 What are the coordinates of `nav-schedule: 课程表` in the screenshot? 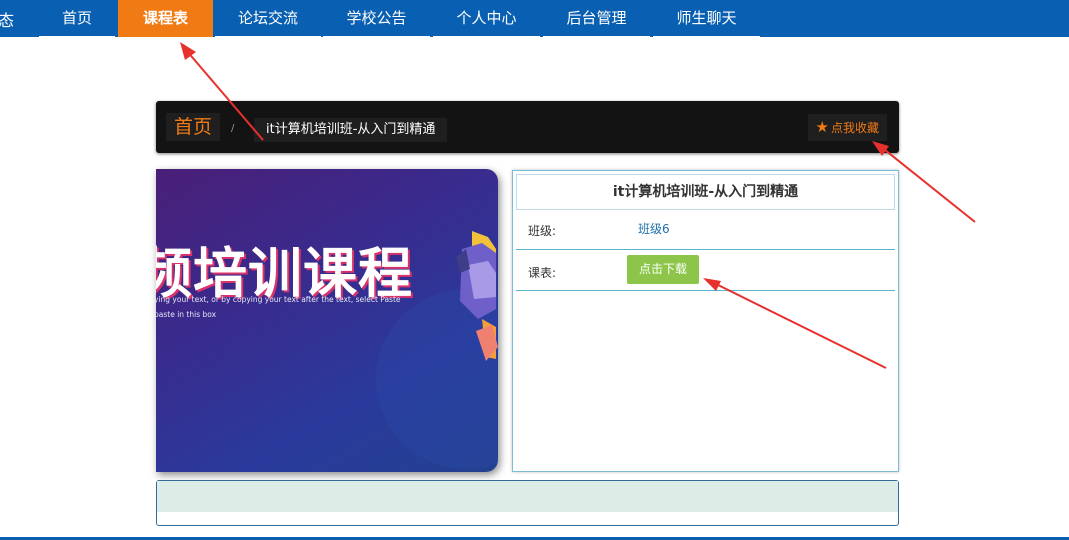 It's located at (165, 18).